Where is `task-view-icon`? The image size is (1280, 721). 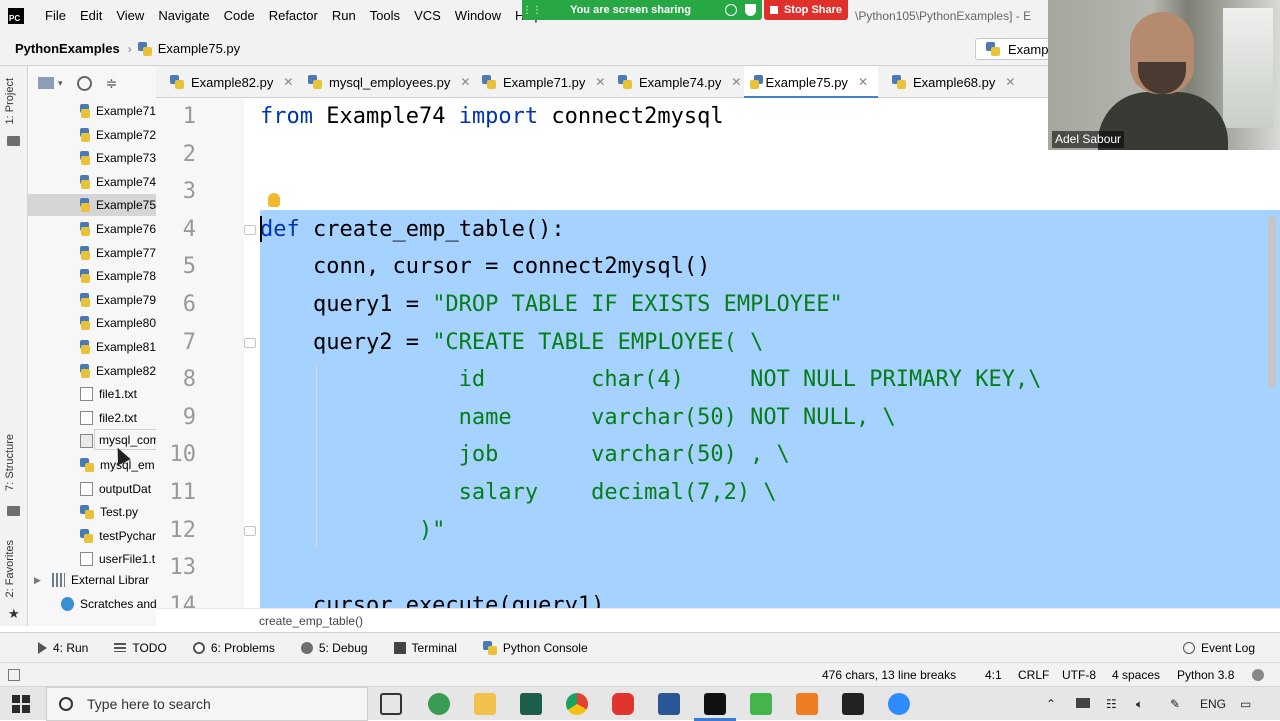 task-view-icon is located at coordinates (391, 704).